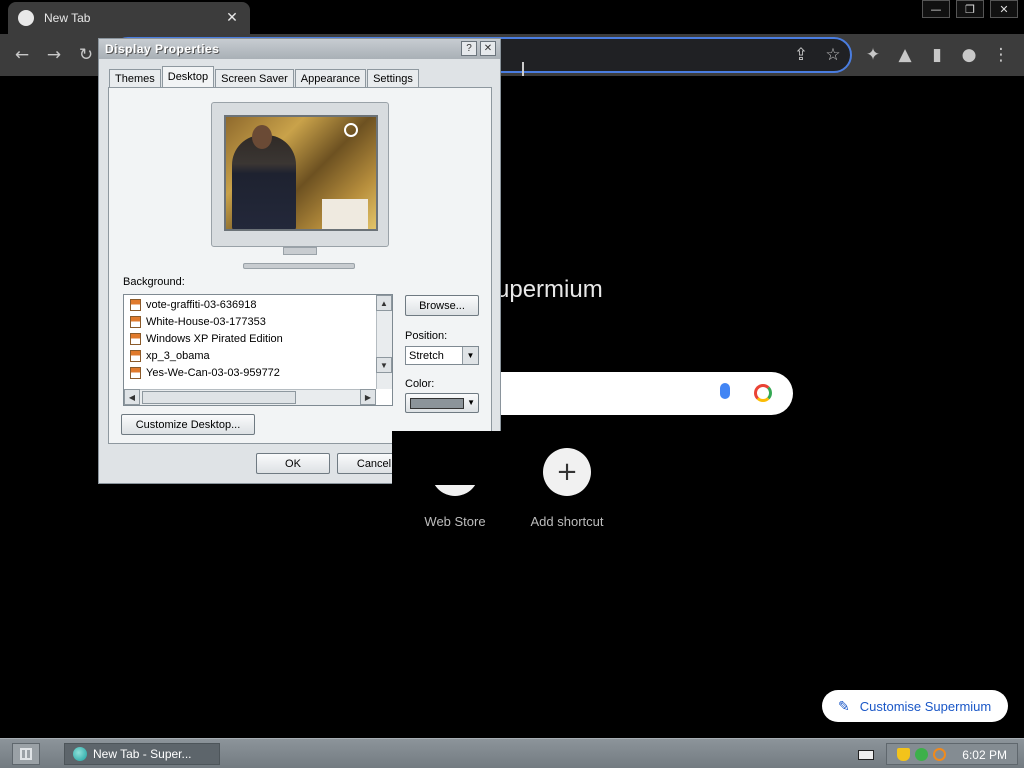  Describe the element at coordinates (22, 55) in the screenshot. I see `back-icon: ←` at that location.